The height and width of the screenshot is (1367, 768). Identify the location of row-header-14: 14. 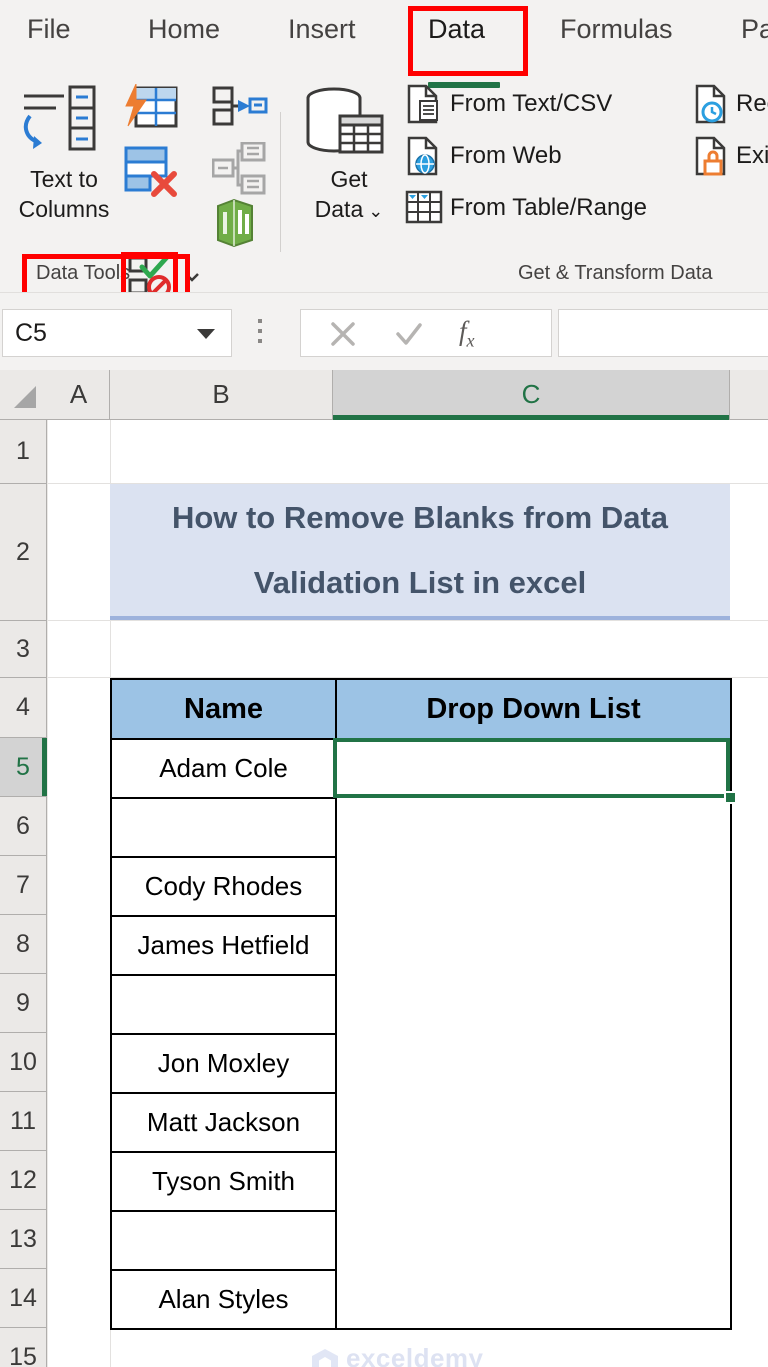
(23, 1298).